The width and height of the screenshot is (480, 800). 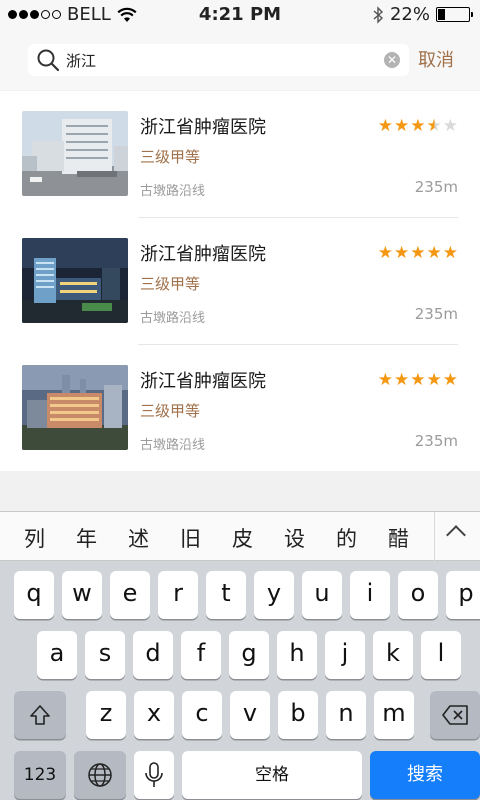 I want to click on star-half-icon: ★, so click(x=434, y=126).